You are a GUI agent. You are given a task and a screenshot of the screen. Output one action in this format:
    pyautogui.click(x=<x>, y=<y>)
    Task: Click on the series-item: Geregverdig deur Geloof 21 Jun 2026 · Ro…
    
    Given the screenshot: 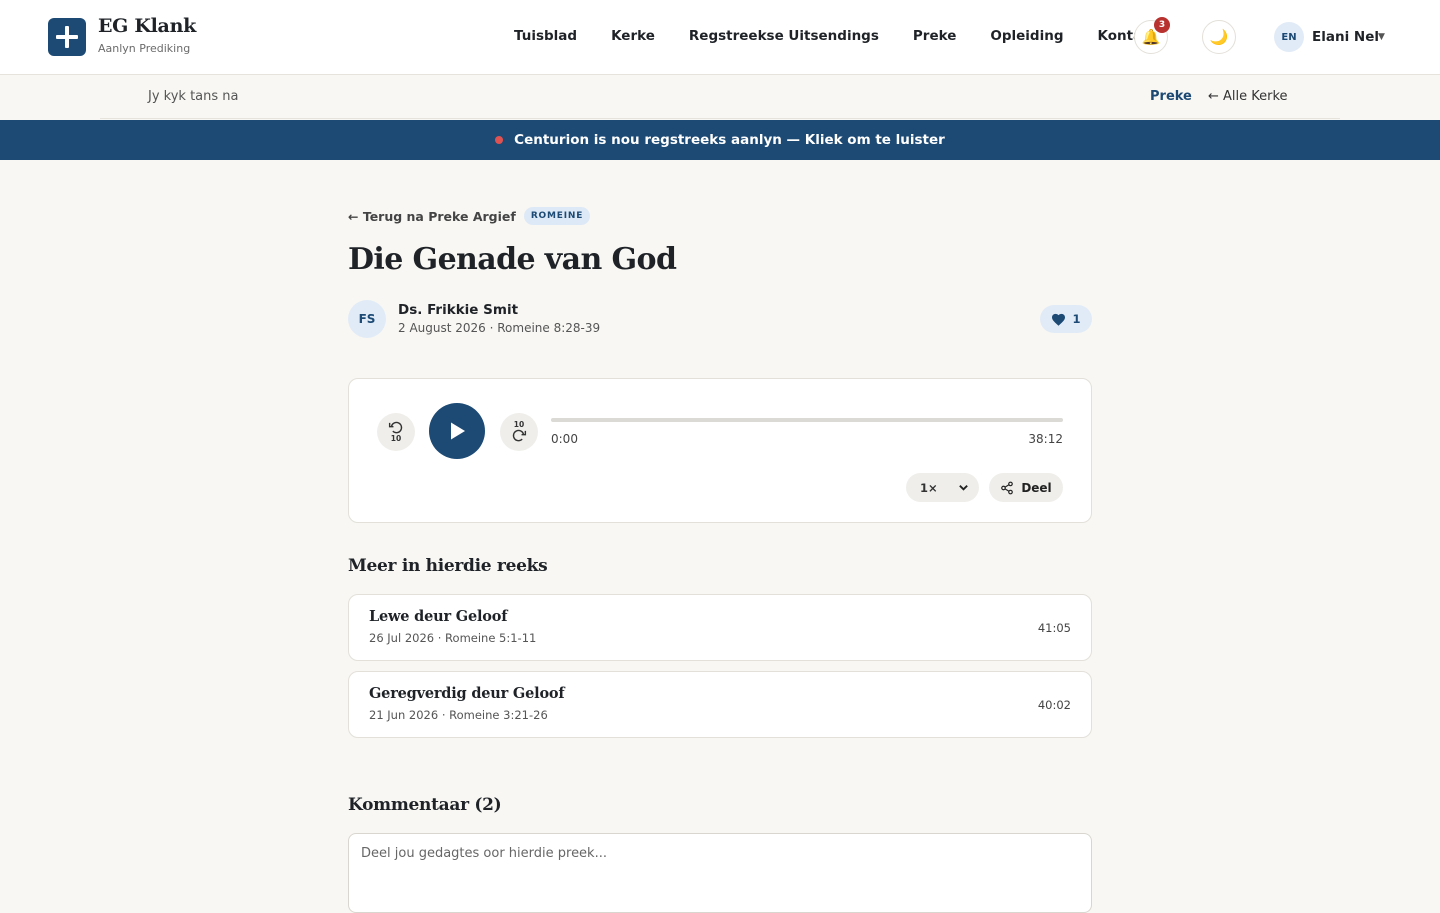 What is the action you would take?
    pyautogui.click(x=720, y=704)
    